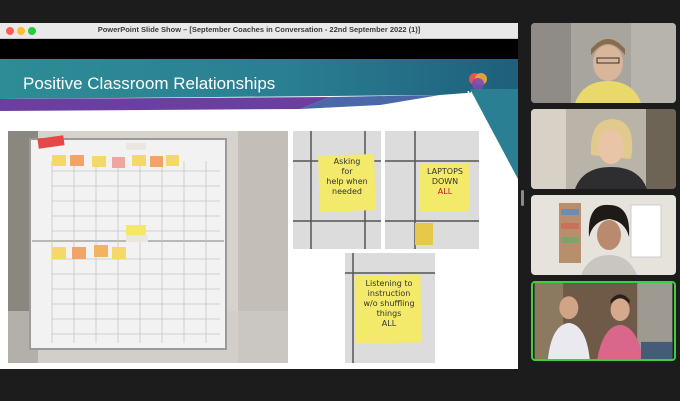 This screenshot has width=680, height=401. Describe the element at coordinates (522, 198) in the screenshot. I see `panel-resize-handle` at that location.